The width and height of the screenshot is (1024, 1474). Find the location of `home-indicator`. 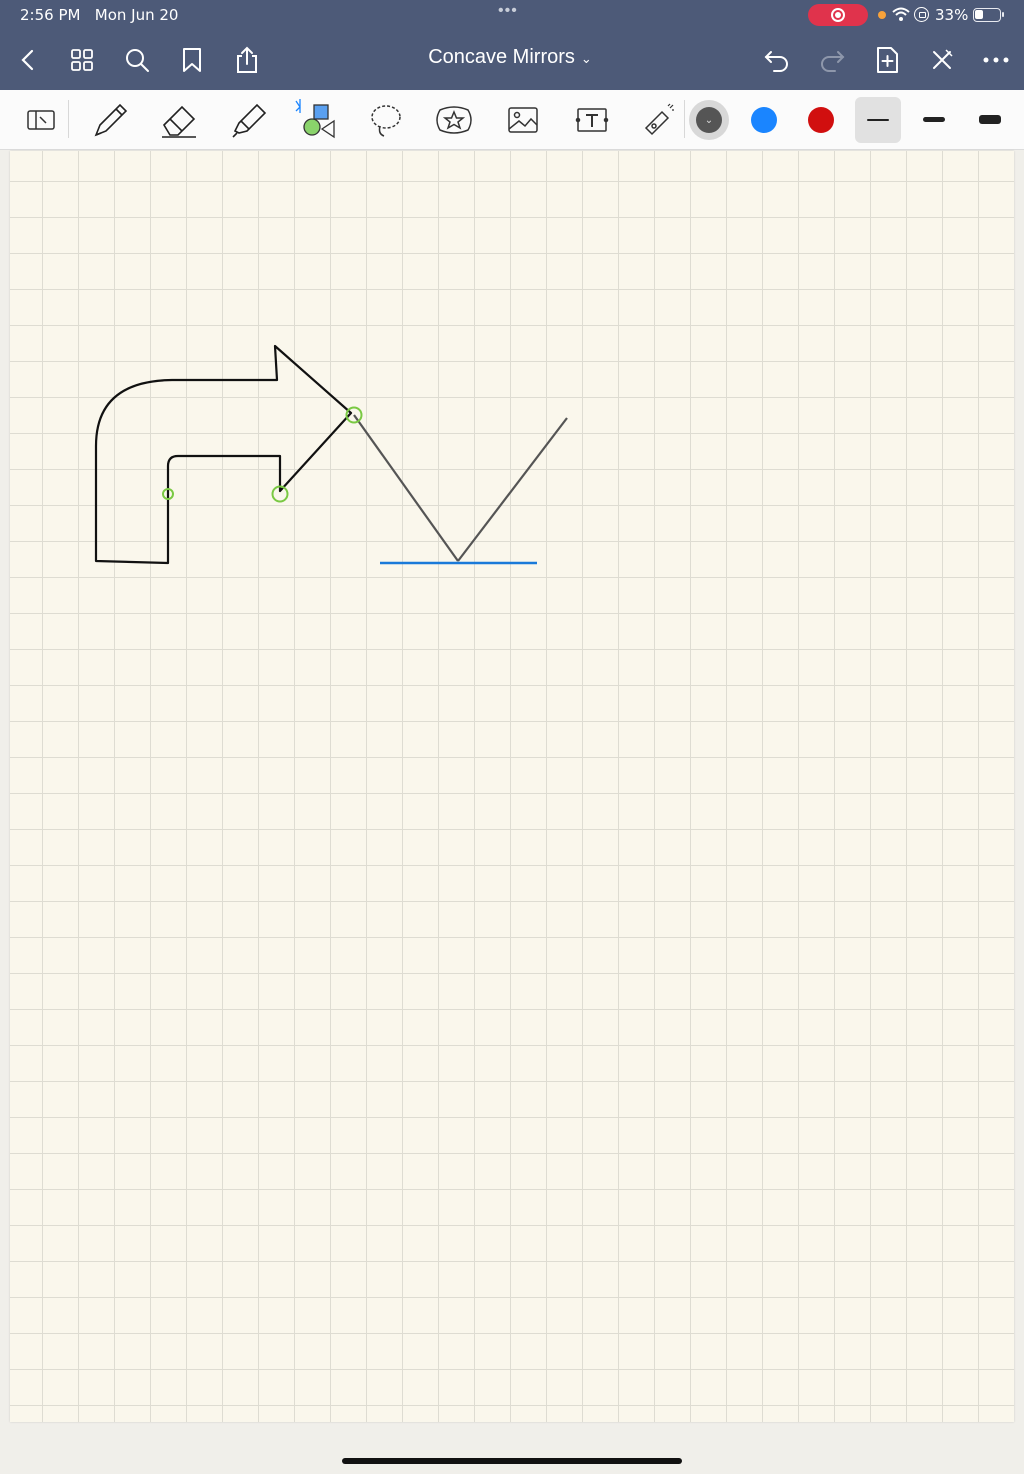

home-indicator is located at coordinates (512, 1461).